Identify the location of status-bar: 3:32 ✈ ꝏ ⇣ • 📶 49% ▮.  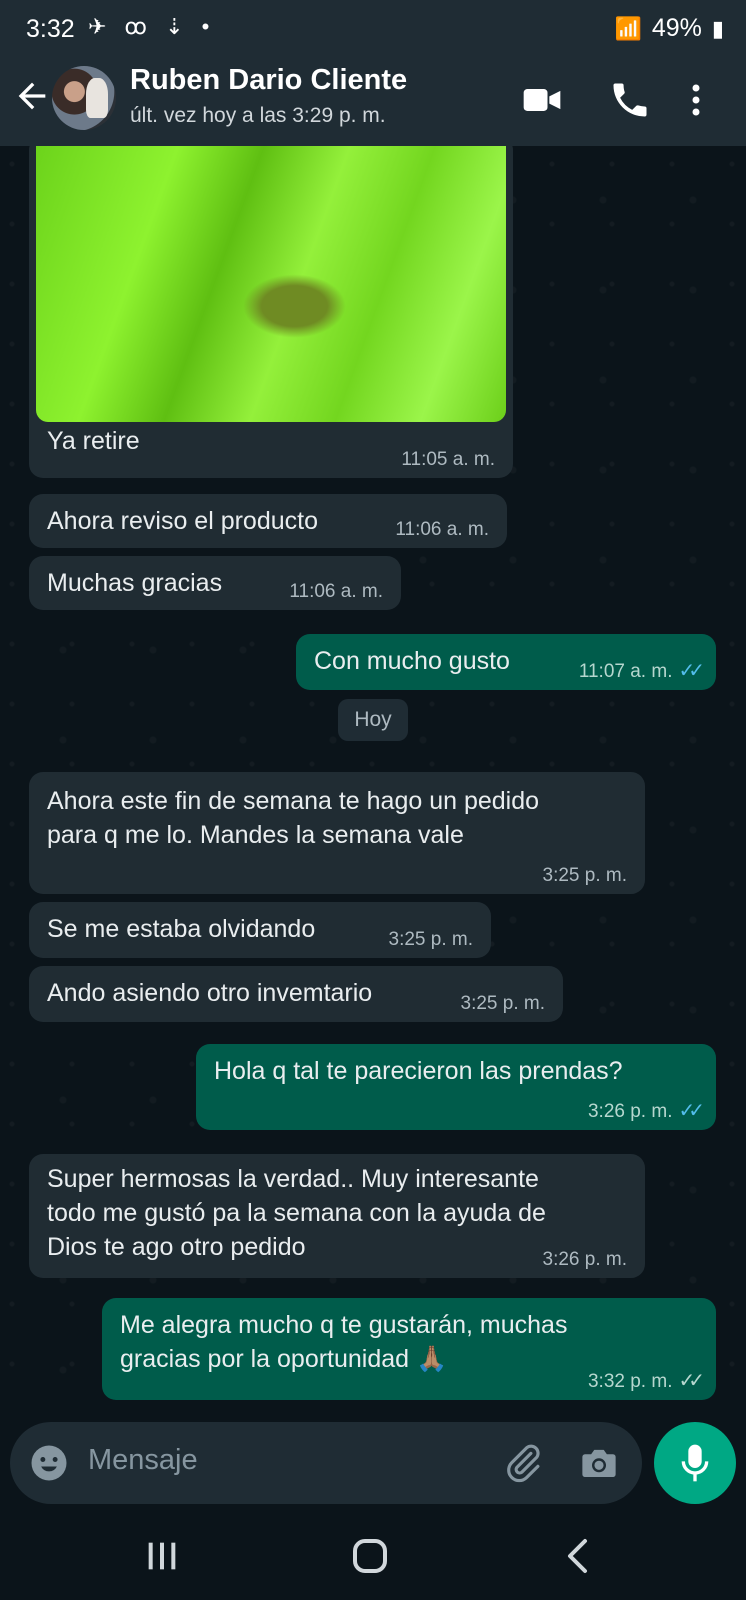
(373, 29).